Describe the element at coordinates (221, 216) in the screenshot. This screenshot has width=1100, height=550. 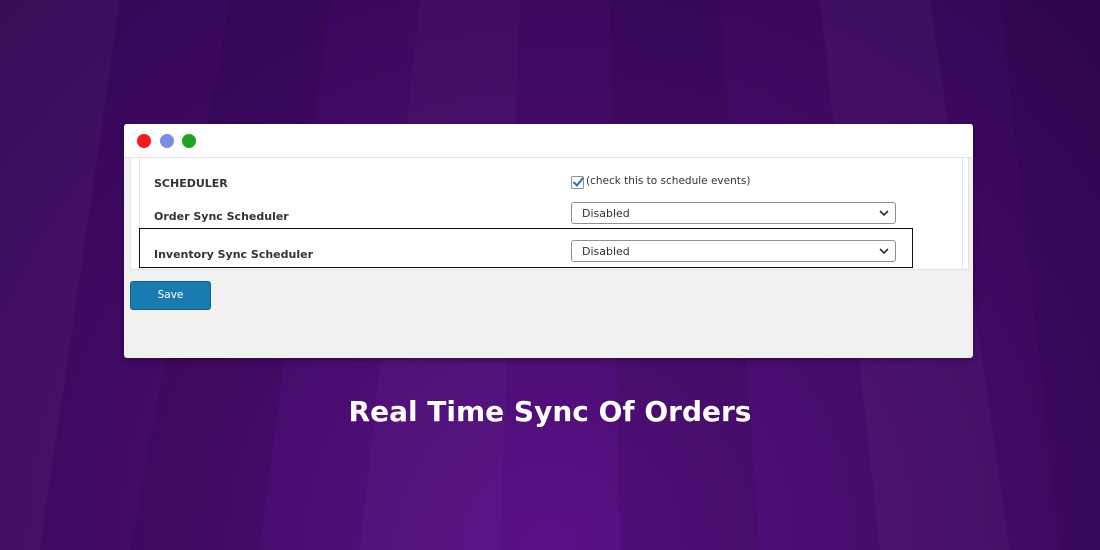
I see `order-sync-label: Order Sync Scheduler` at that location.